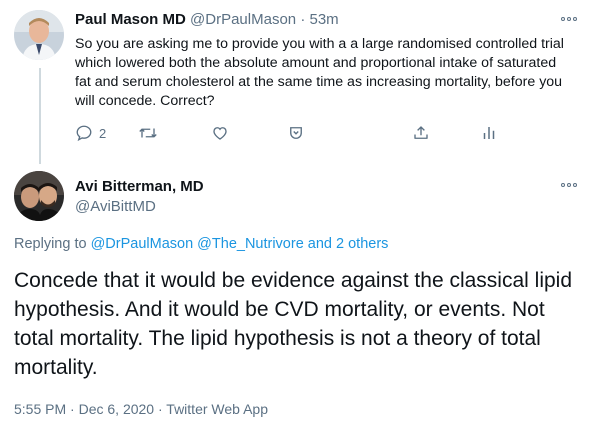 The image size is (594, 423). I want to click on parent-tweet-header: Paul Mason MD @DrPaulMason · 53m, so click(207, 19).